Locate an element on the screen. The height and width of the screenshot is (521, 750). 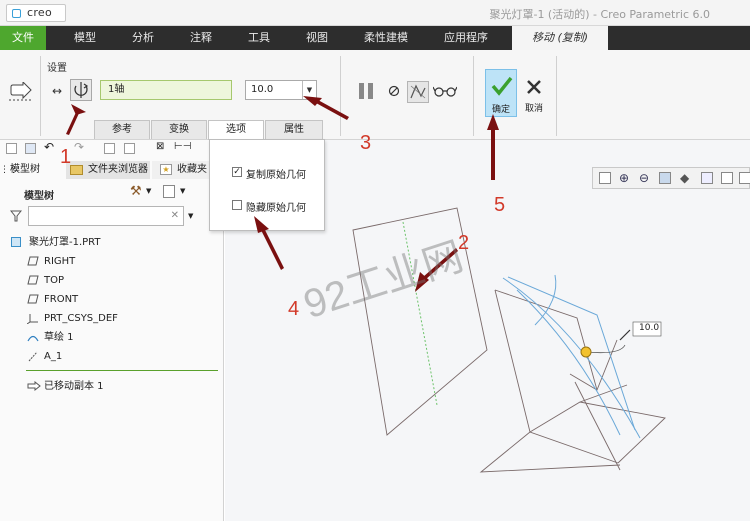
rotation-drag-handle is located at coordinates (586, 352).